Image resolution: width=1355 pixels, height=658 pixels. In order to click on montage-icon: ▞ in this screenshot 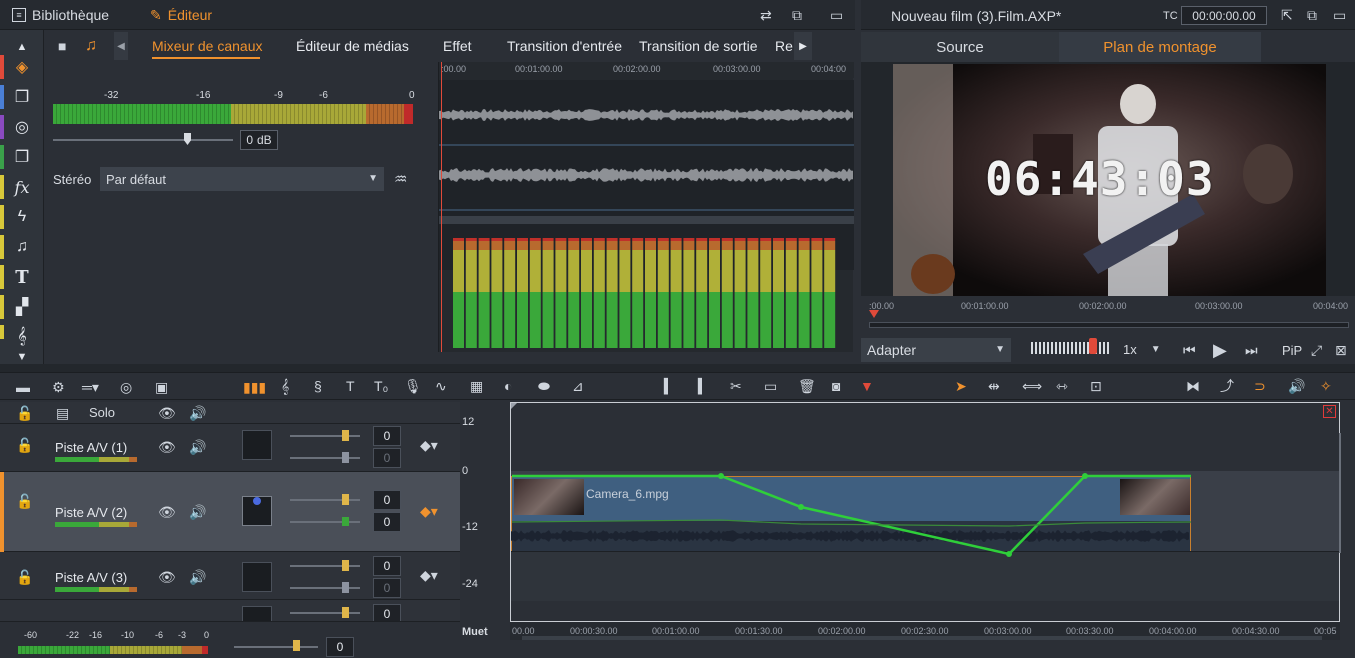, I will do `click(22, 307)`.